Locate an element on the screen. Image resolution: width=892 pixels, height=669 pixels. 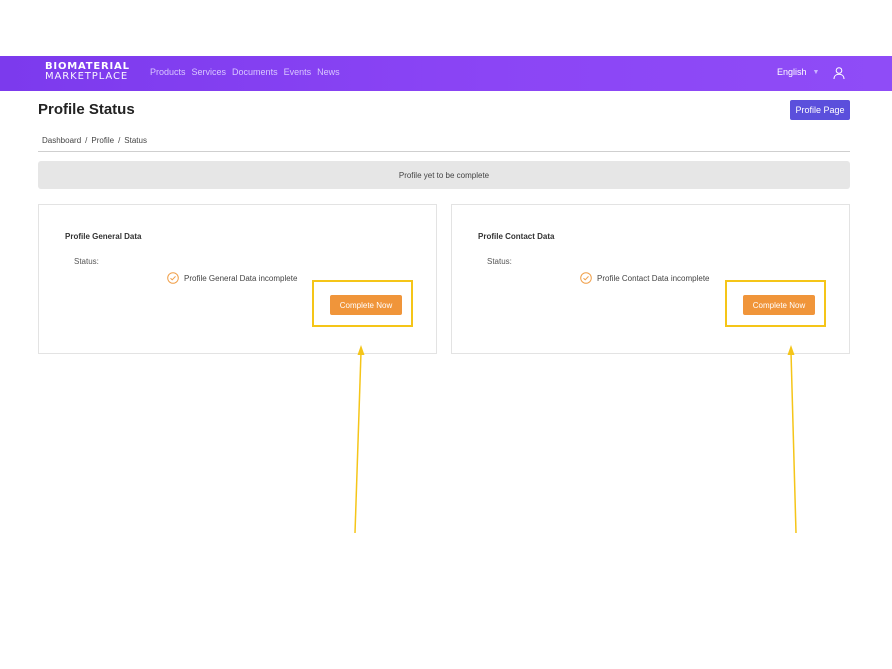
profile-incomplete-alert: Profile yet to be complete is located at coordinates (444, 175).